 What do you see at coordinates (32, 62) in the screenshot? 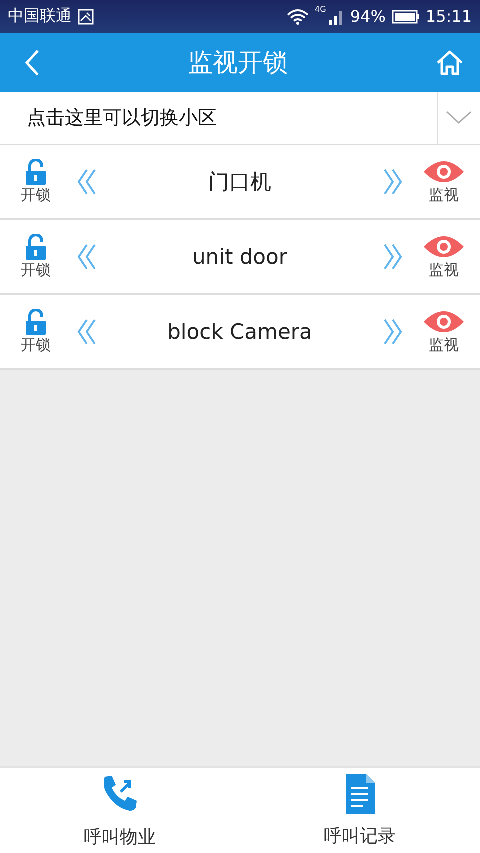
I see `back-icon` at bounding box center [32, 62].